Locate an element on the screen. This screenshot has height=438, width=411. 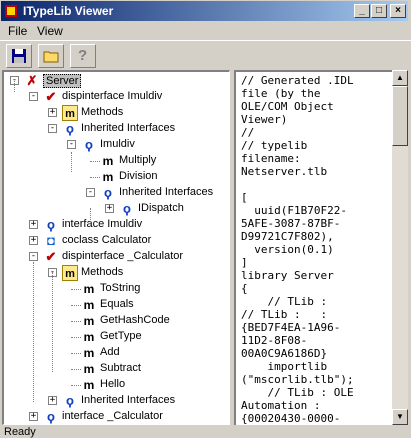
server-icon: ✗ is located at coordinates (32, 80).